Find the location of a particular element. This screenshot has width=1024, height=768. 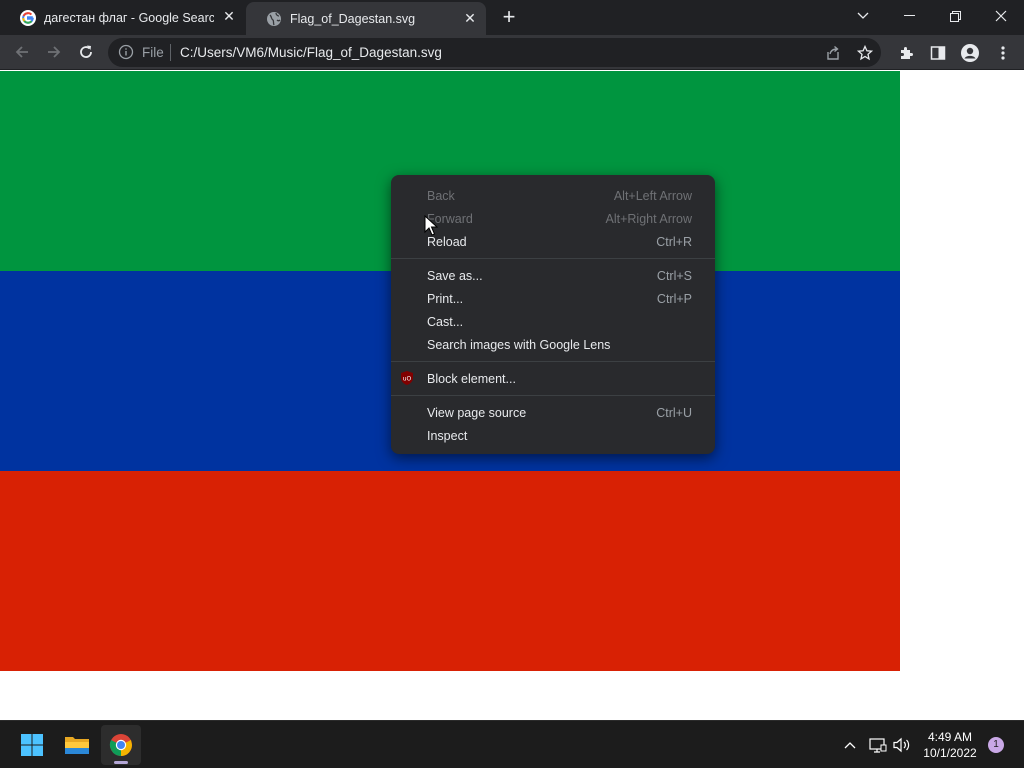

menu-item-inspect: Inspect is located at coordinates (553, 435).